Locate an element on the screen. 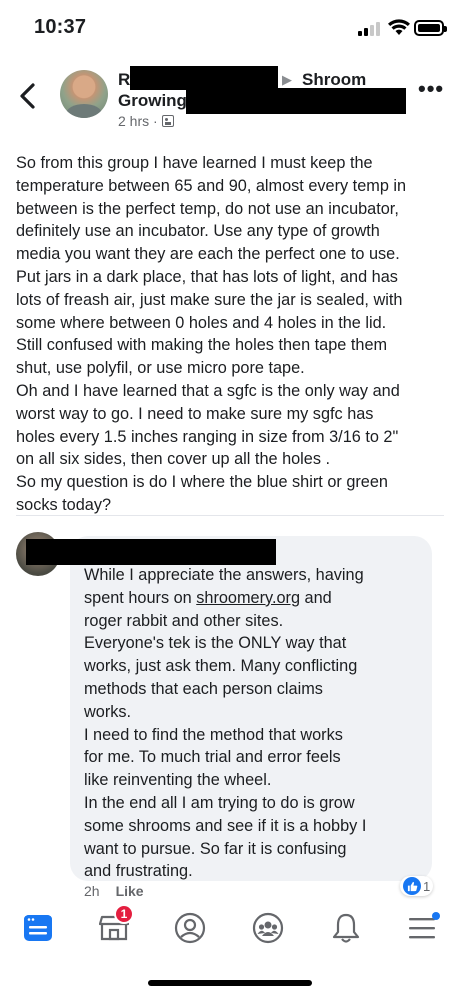 Image resolution: width=460 pixels, height=996 pixels. status-time: 10:37 is located at coordinates (60, 27).